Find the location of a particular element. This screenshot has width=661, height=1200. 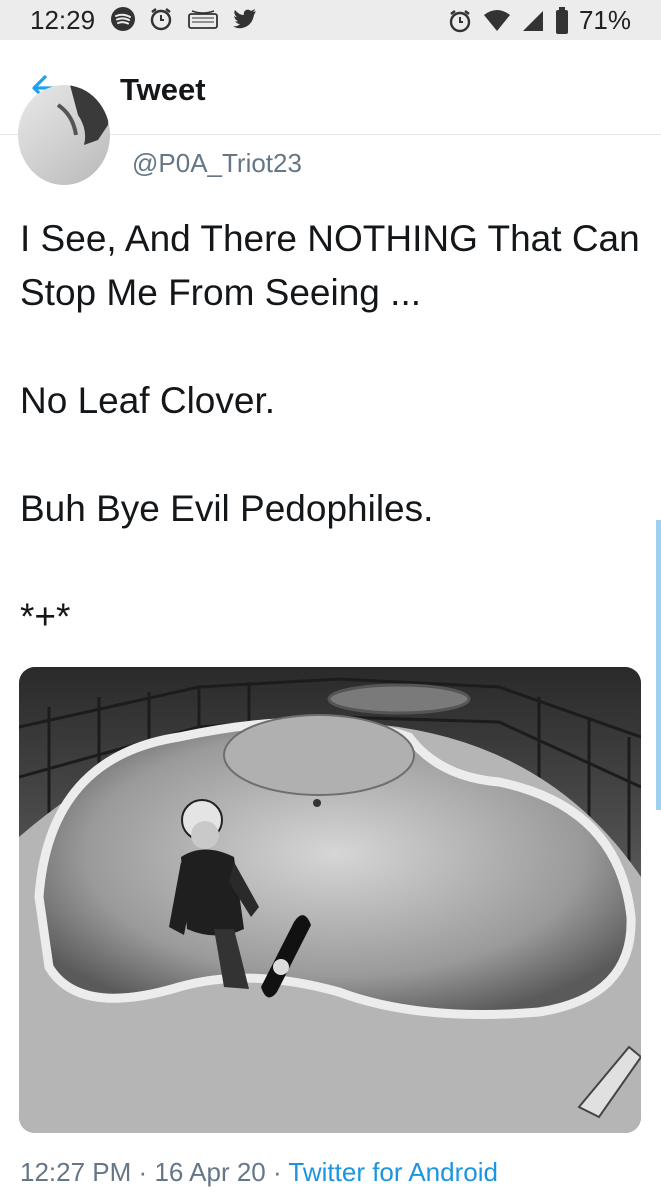

amazon-icon is located at coordinates (203, 19).